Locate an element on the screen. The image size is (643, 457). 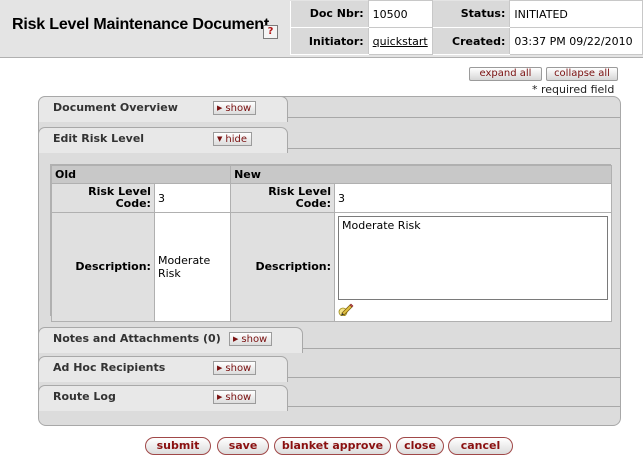
initiator-link: quickstart is located at coordinates (400, 41).